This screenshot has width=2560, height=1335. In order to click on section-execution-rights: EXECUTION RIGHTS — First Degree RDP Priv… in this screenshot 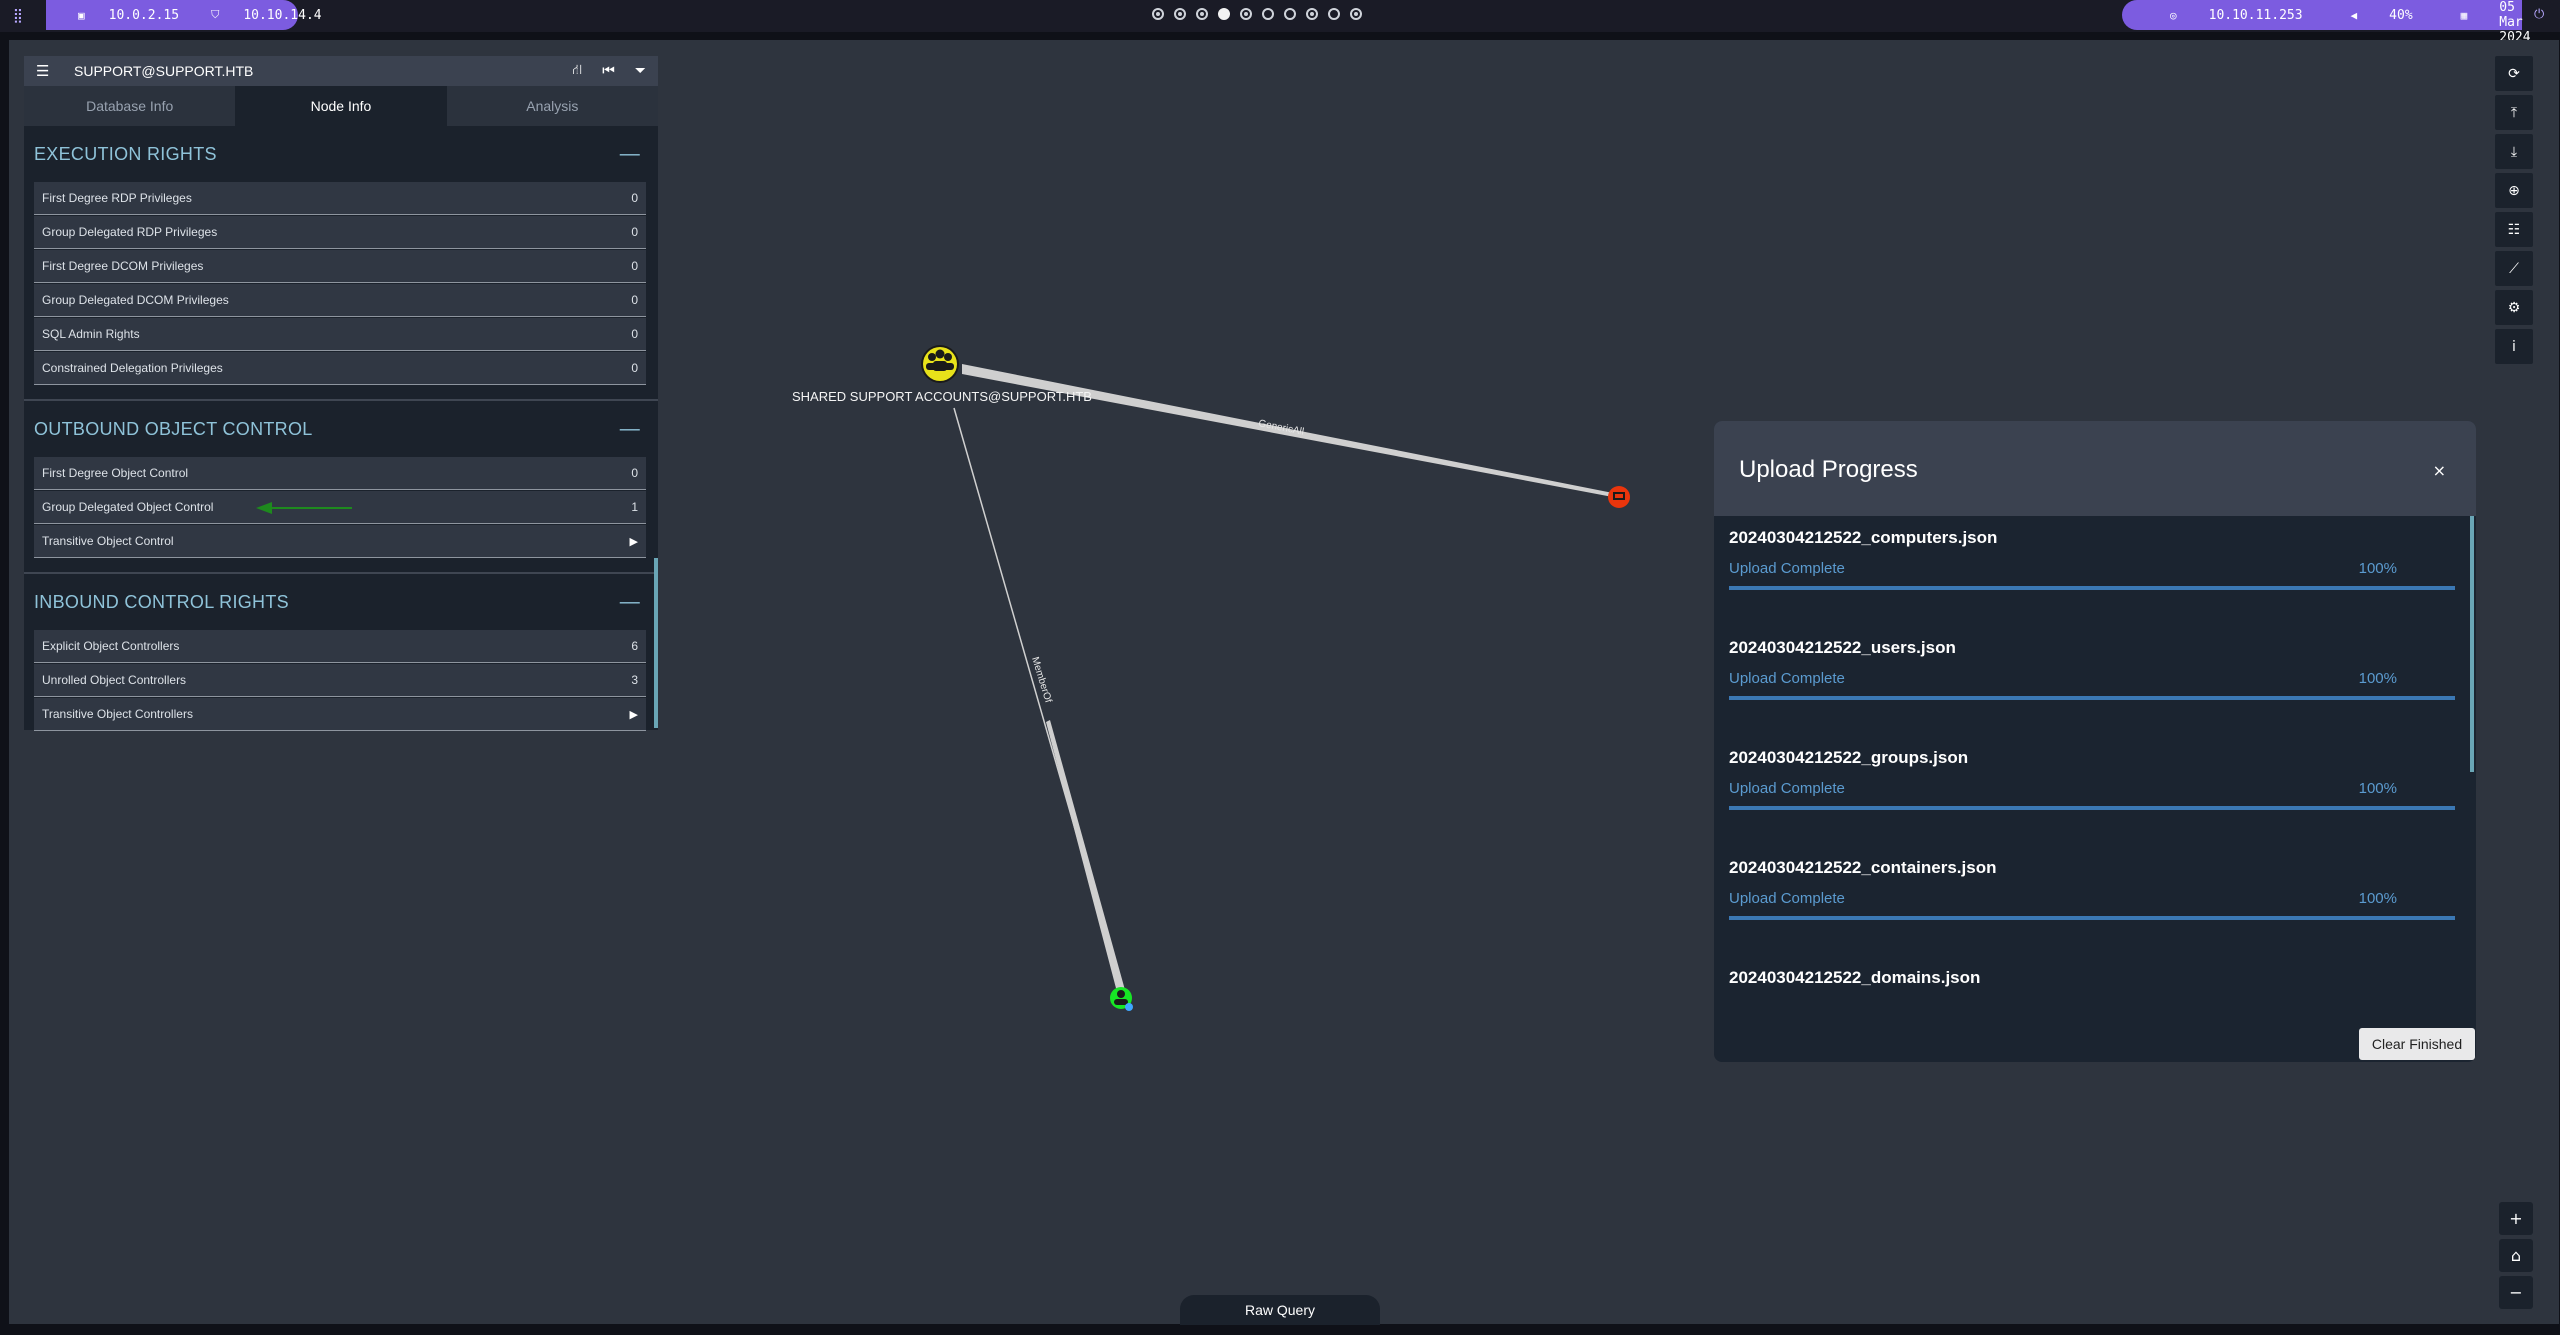, I will do `click(341, 255)`.